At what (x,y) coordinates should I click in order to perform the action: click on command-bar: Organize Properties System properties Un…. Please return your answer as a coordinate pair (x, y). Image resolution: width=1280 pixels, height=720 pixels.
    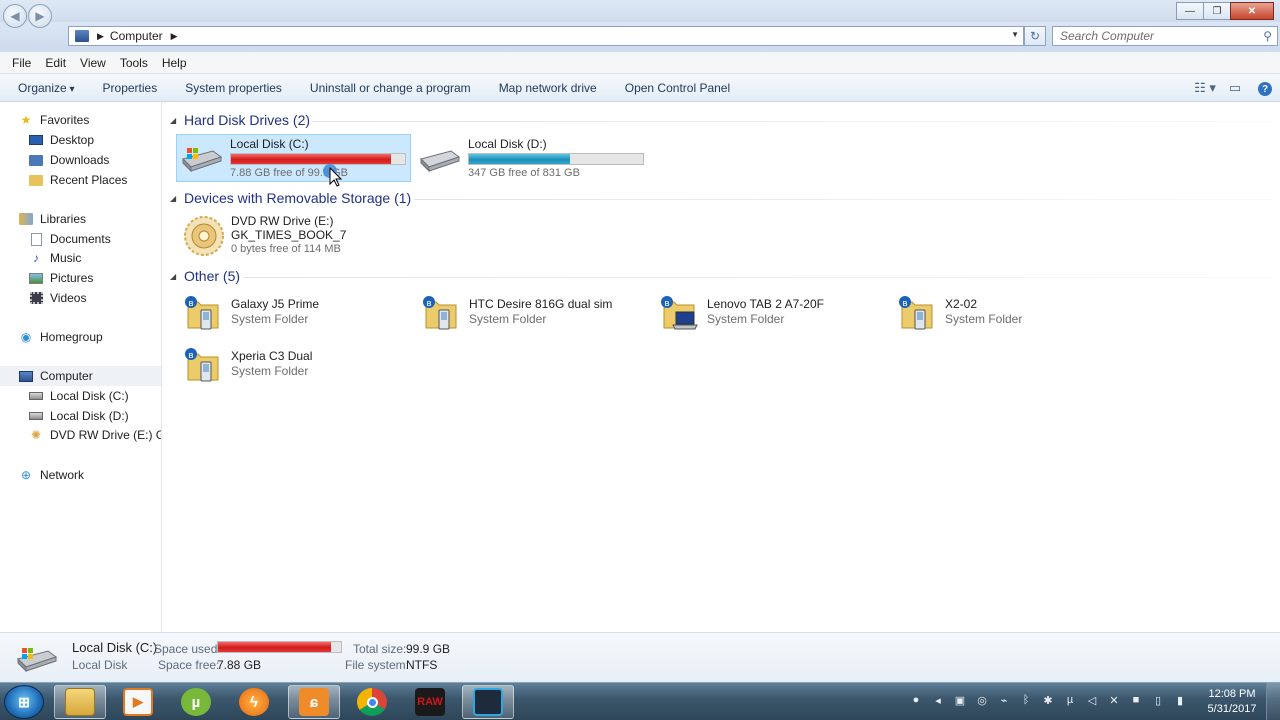
    Looking at the image, I should click on (640, 88).